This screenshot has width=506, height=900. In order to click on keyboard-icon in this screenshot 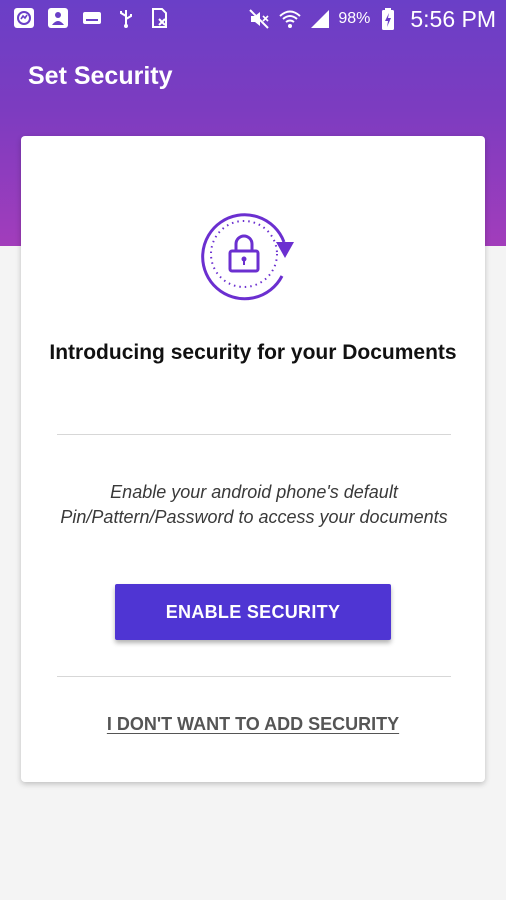, I will do `click(92, 18)`.